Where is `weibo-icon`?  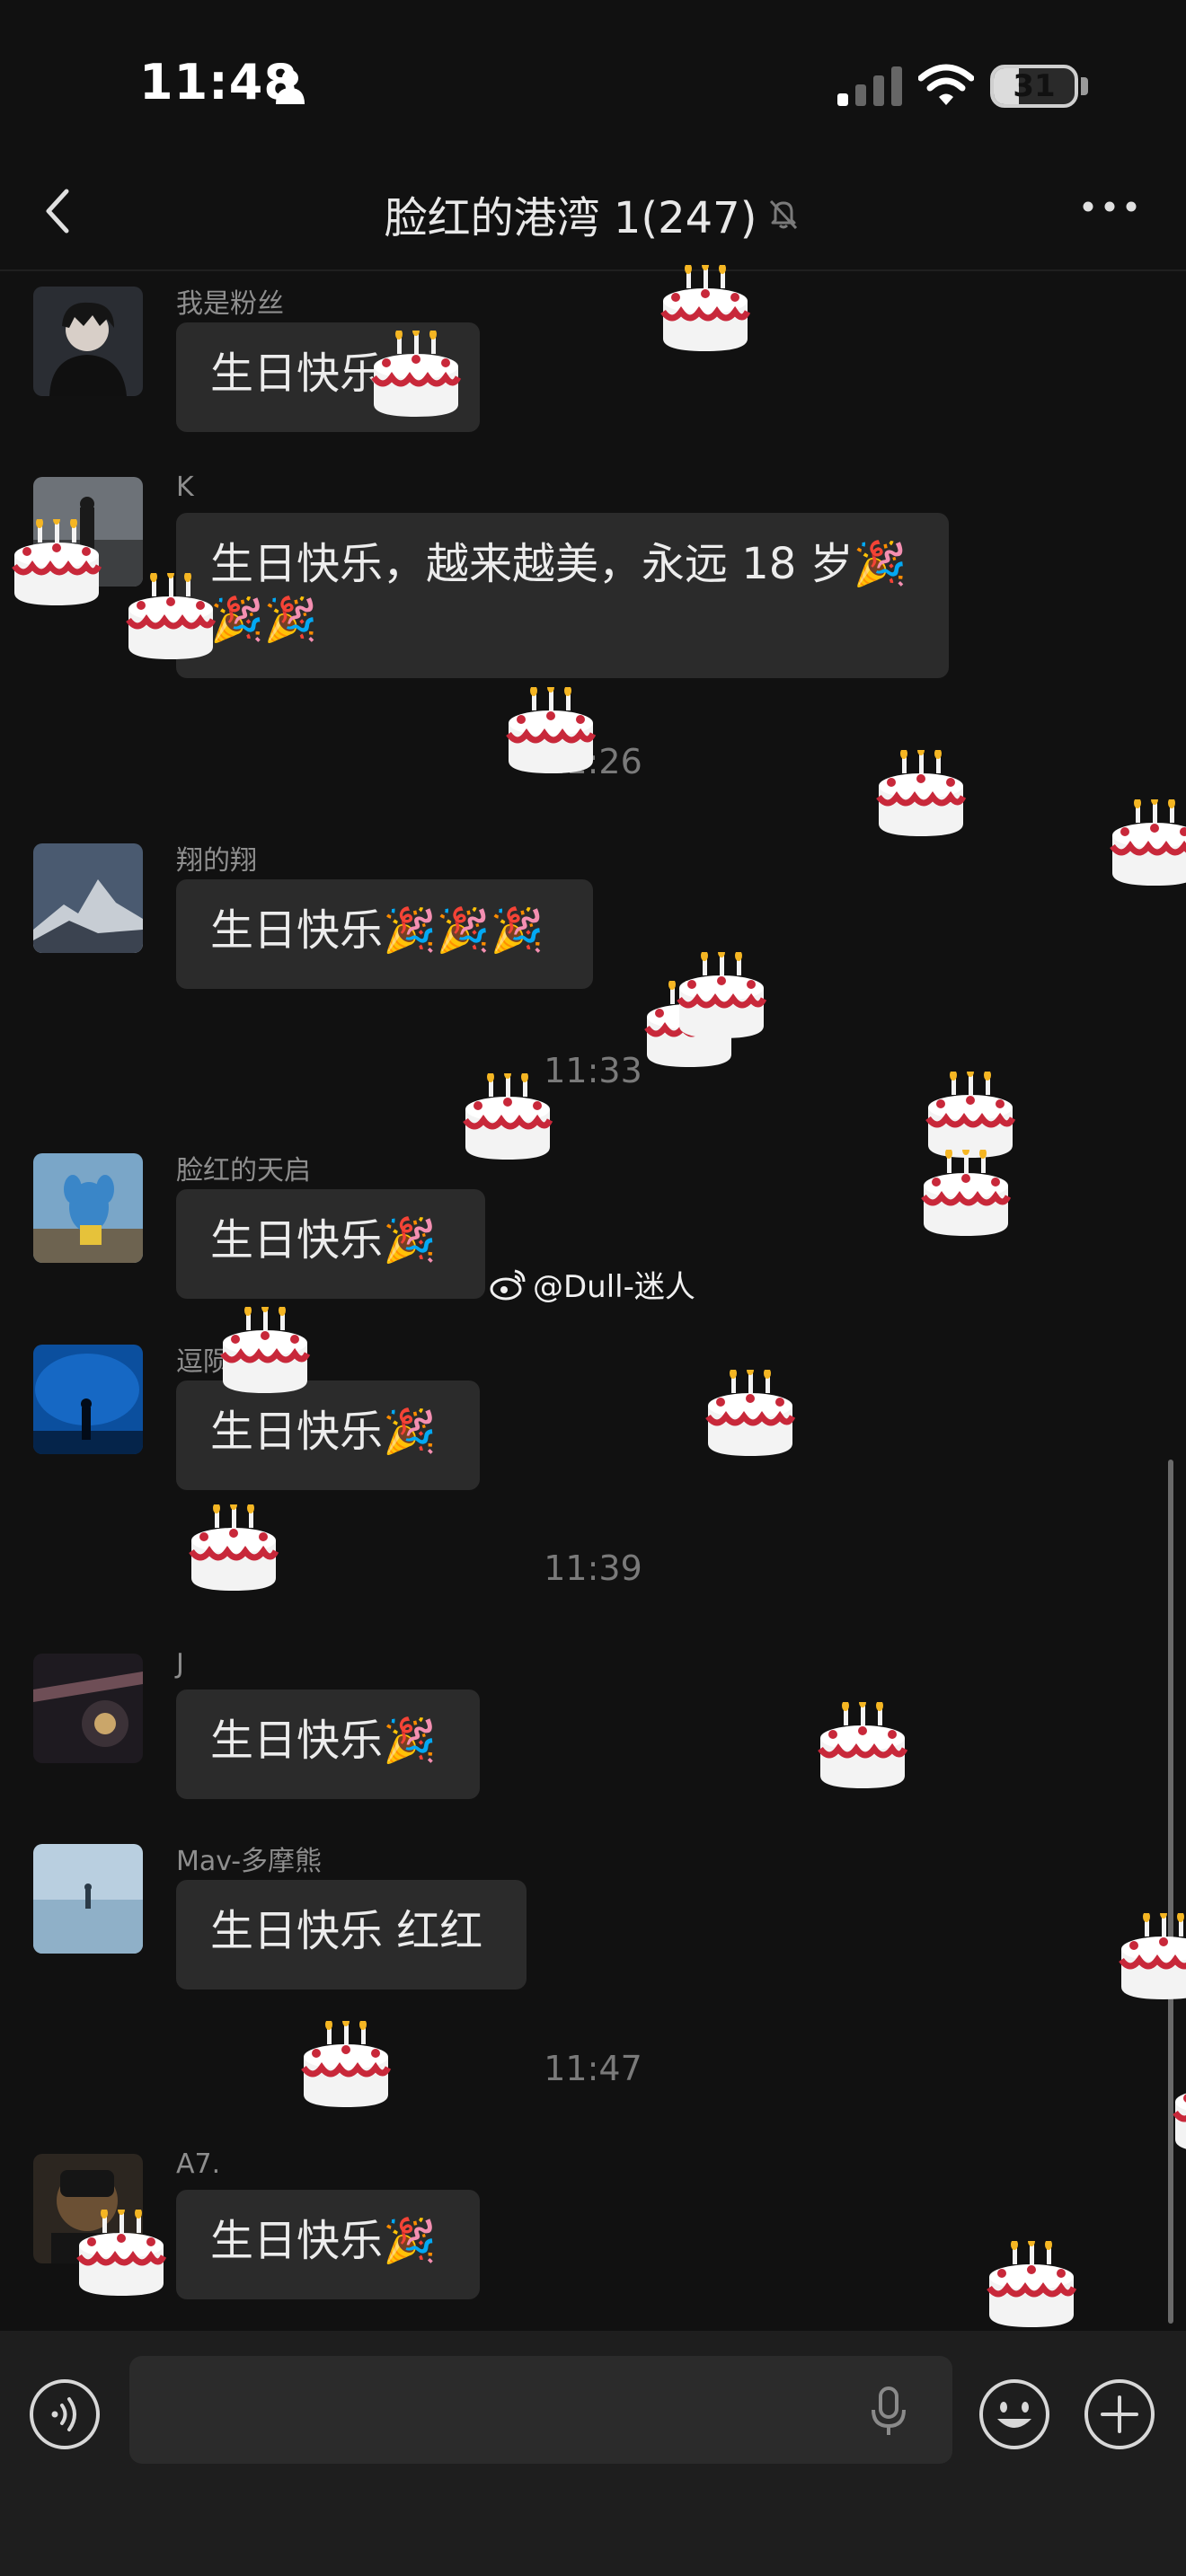
weibo-icon is located at coordinates (508, 1284).